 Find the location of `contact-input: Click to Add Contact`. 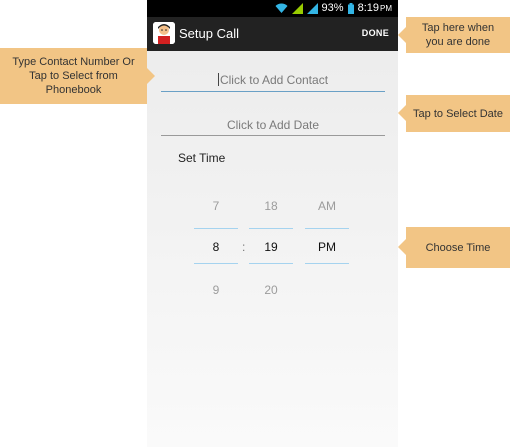

contact-input: Click to Add Contact is located at coordinates (273, 82).